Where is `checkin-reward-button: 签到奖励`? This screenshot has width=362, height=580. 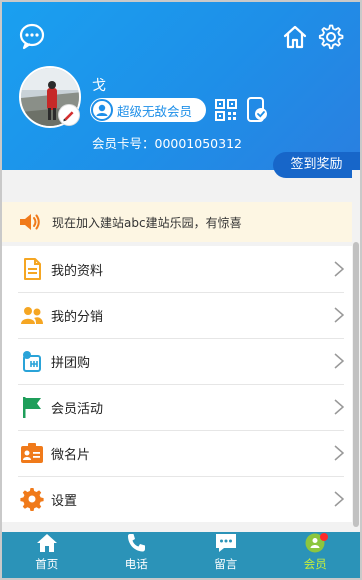 checkin-reward-button: 签到奖励 is located at coordinates (316, 165).